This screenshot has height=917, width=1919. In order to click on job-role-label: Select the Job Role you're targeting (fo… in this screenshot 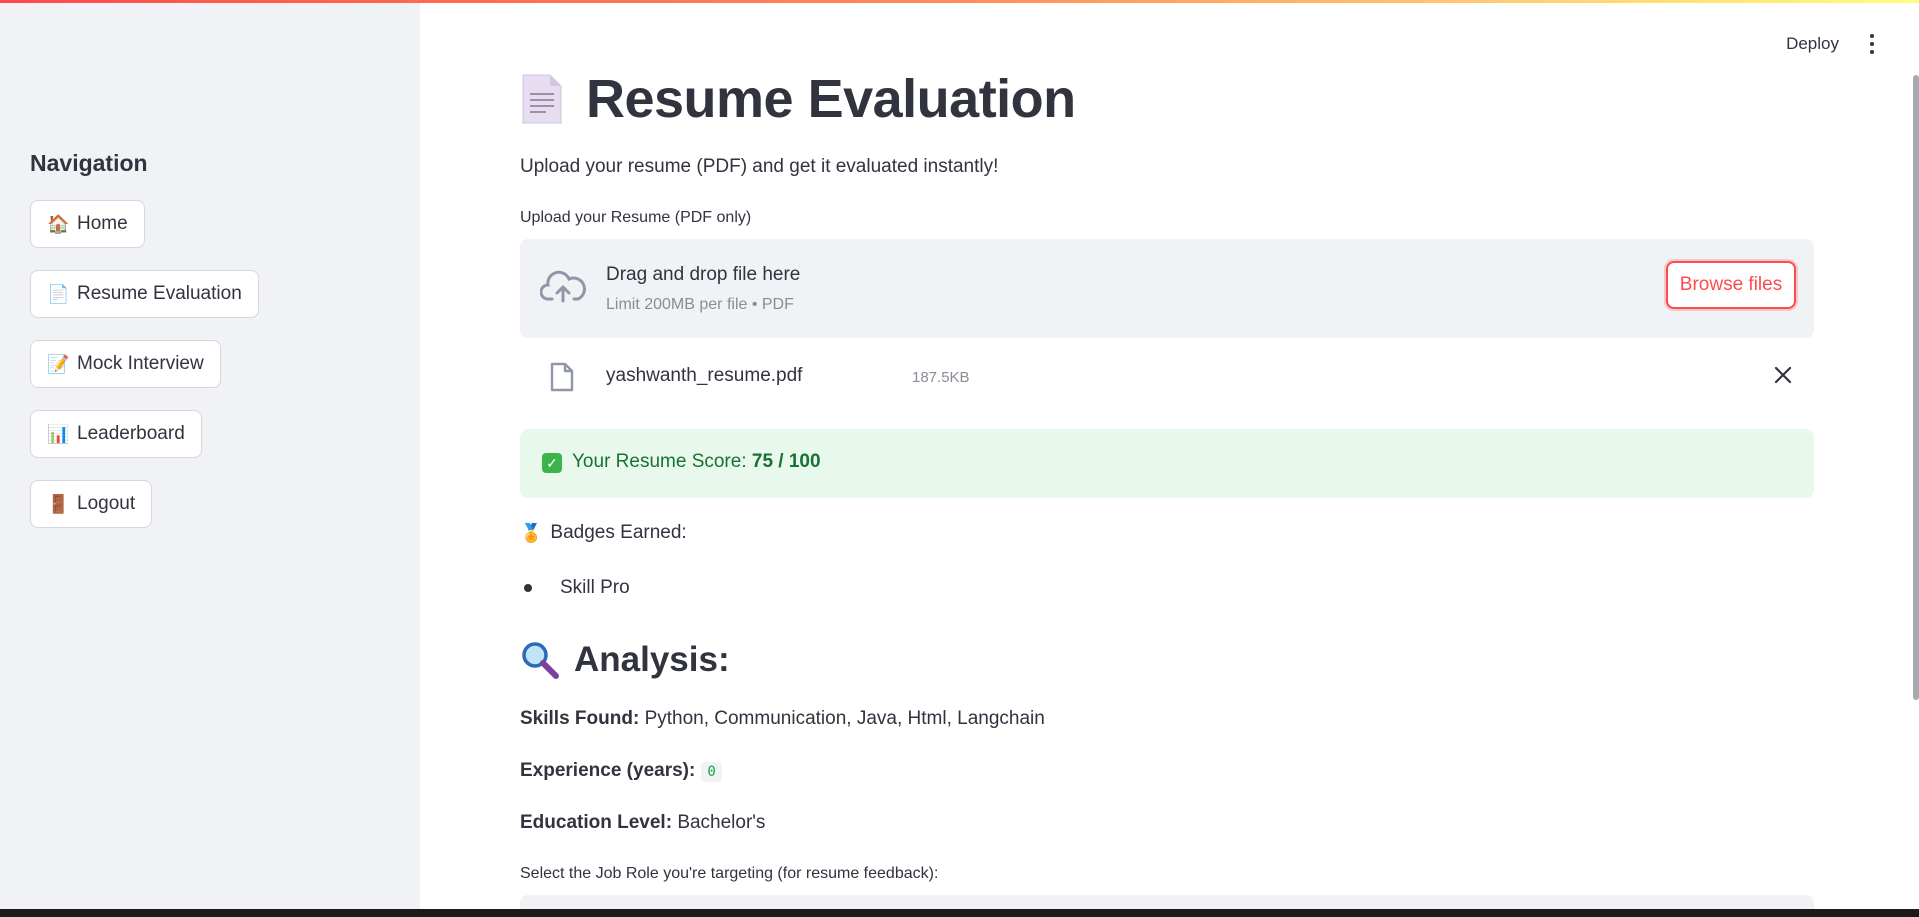, I will do `click(729, 873)`.